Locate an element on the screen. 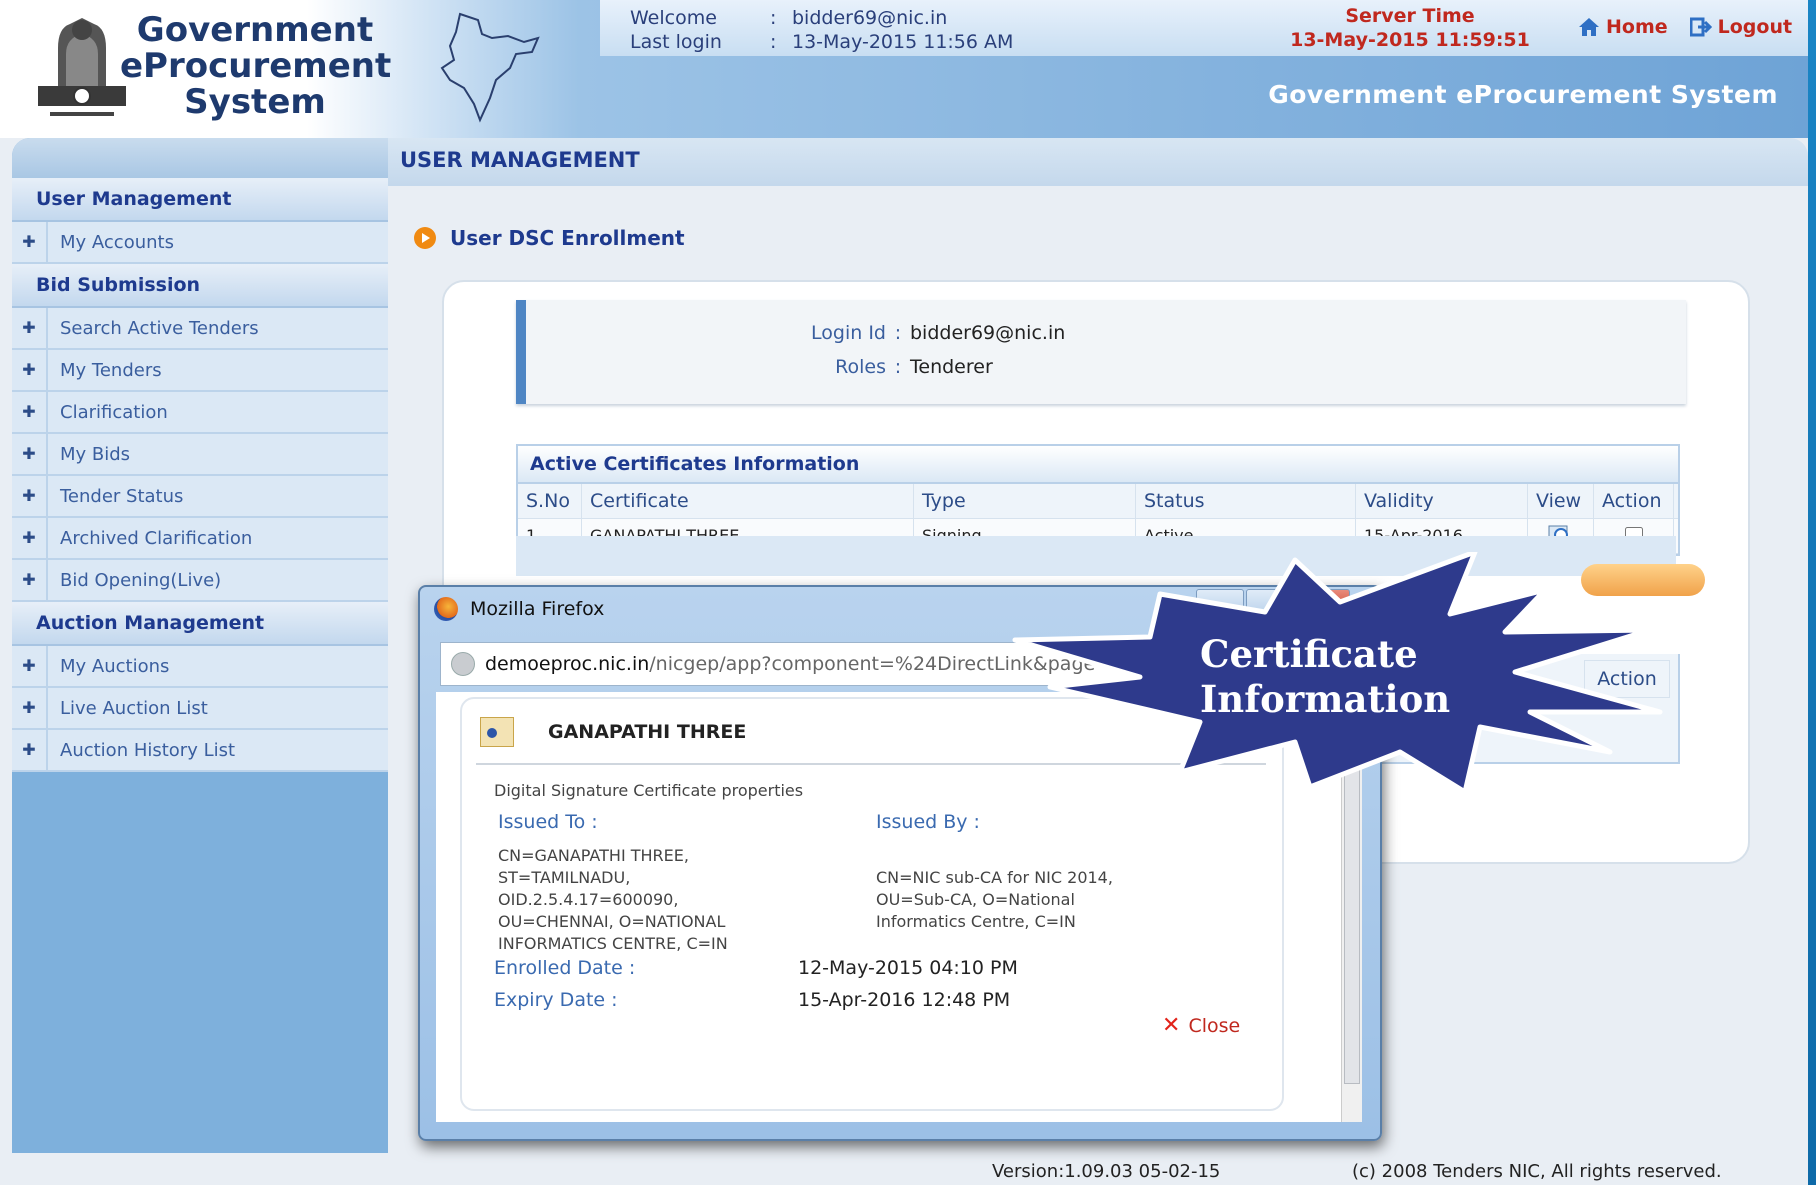  home-label: Home is located at coordinates (1637, 27).